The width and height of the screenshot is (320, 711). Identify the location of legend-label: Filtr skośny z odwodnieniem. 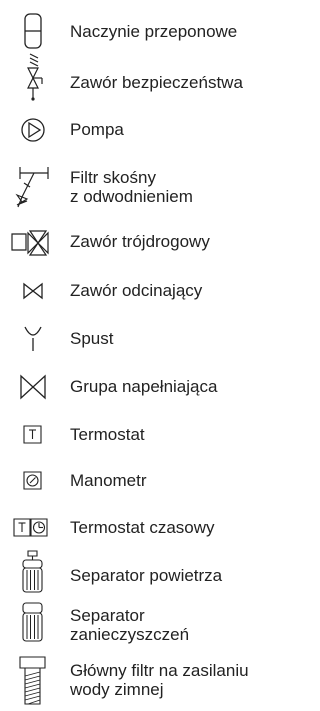
(131, 187).